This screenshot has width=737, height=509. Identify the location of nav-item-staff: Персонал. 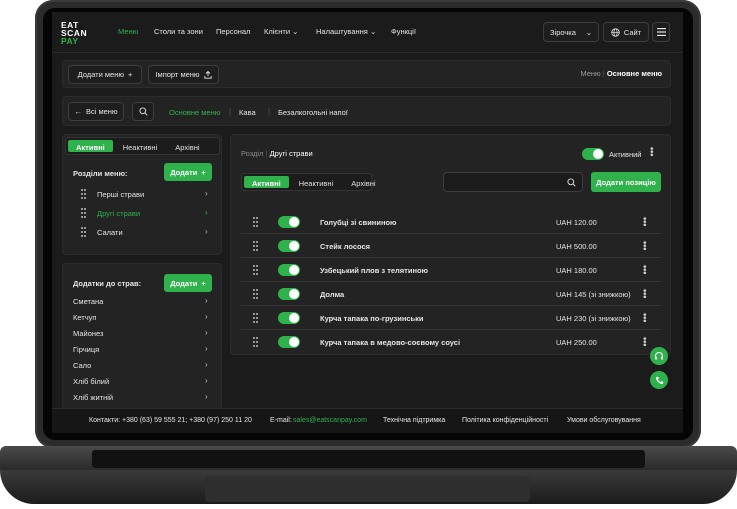
(233, 31).